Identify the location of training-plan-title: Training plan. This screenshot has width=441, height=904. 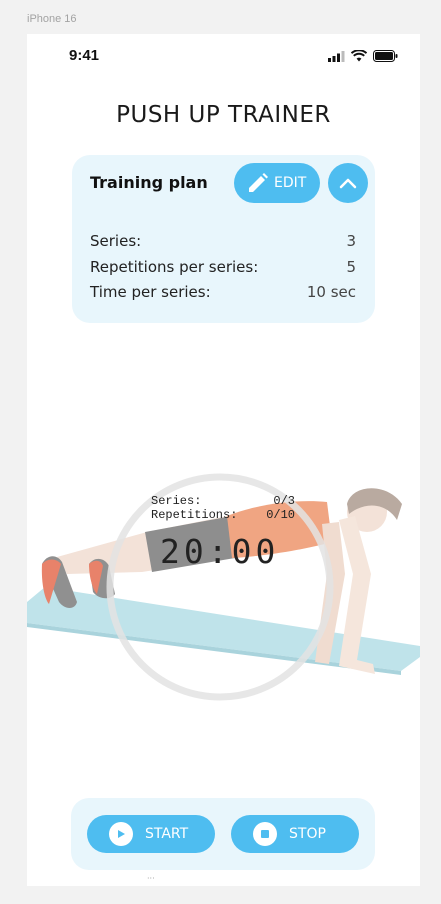
(149, 182).